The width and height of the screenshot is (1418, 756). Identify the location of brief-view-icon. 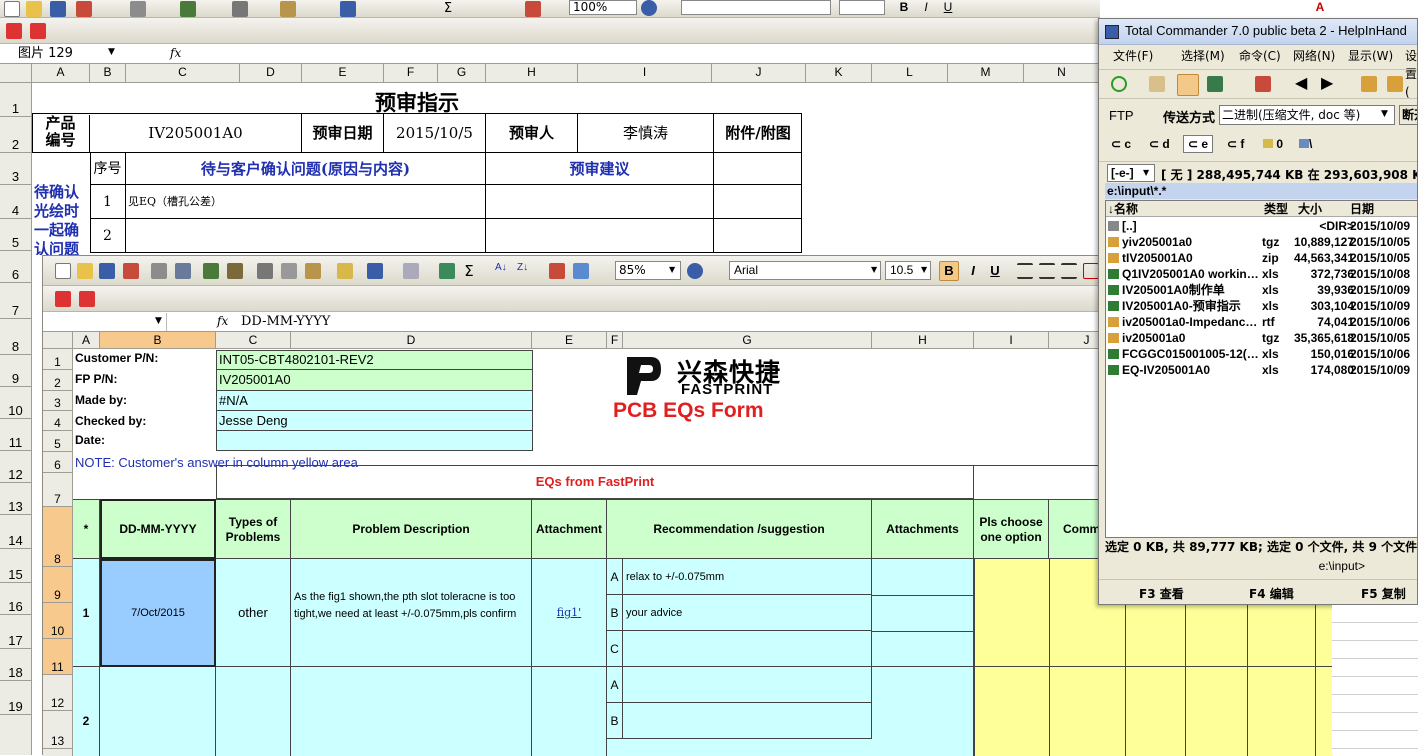
(1157, 84).